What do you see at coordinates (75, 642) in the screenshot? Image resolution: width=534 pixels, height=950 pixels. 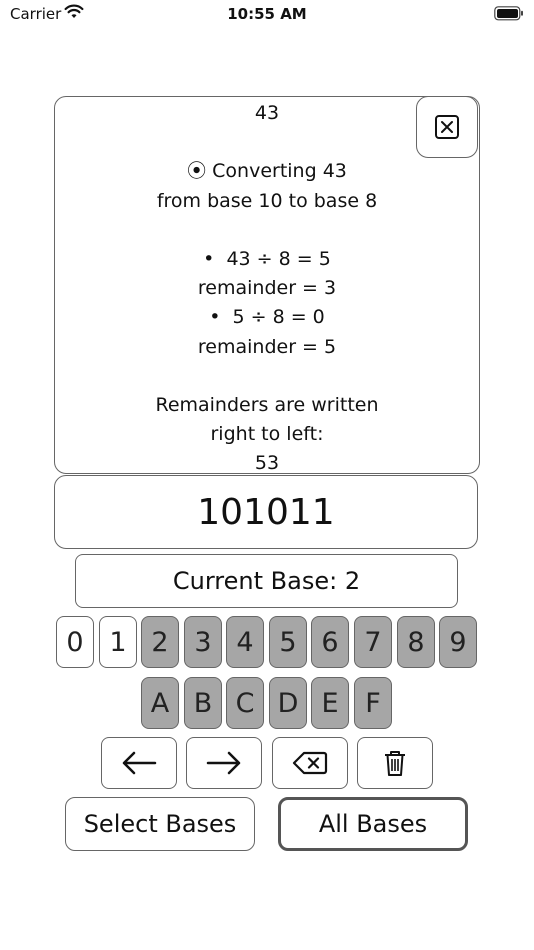 I see `key-0: 0` at bounding box center [75, 642].